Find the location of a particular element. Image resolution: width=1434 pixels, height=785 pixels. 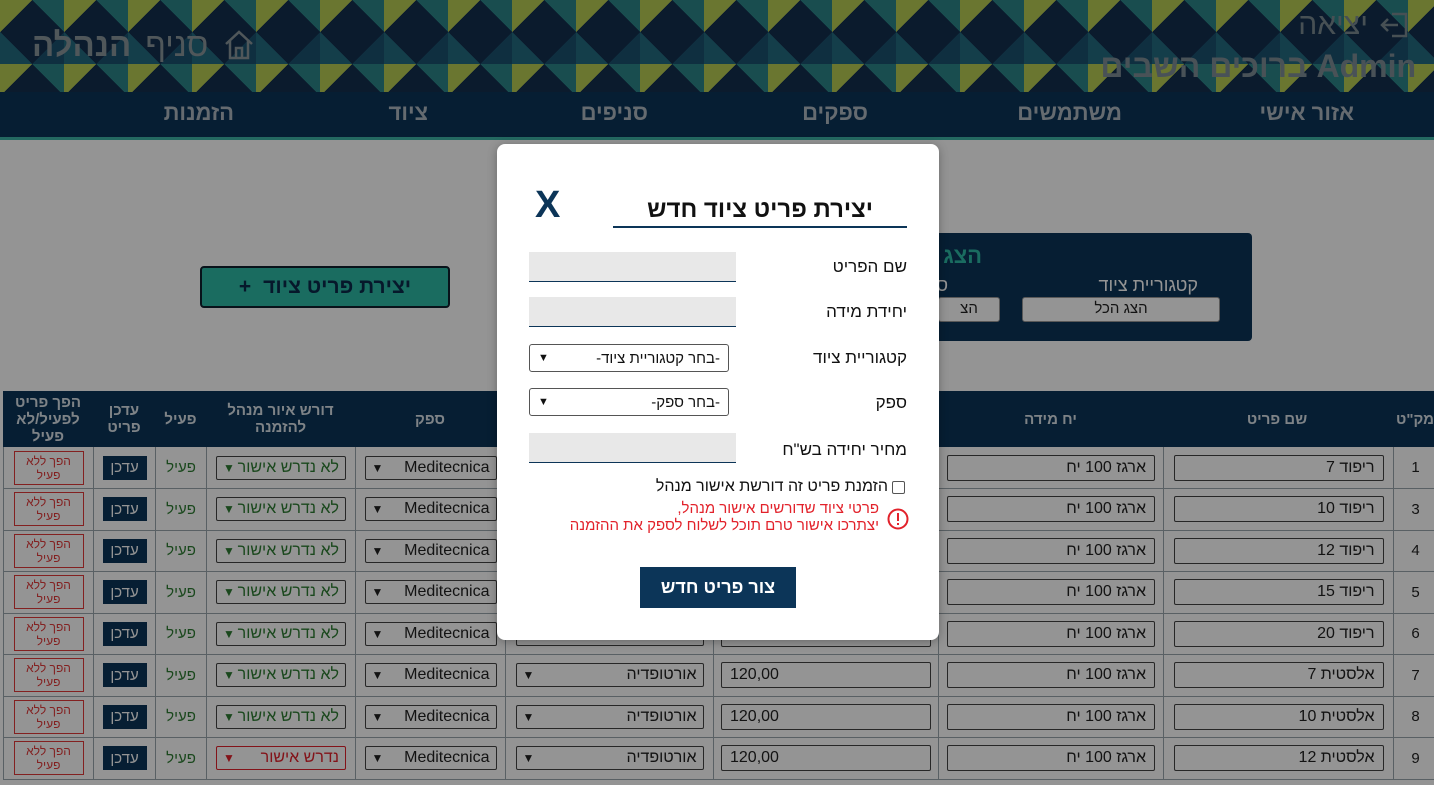

price-input is located at coordinates (632, 448).